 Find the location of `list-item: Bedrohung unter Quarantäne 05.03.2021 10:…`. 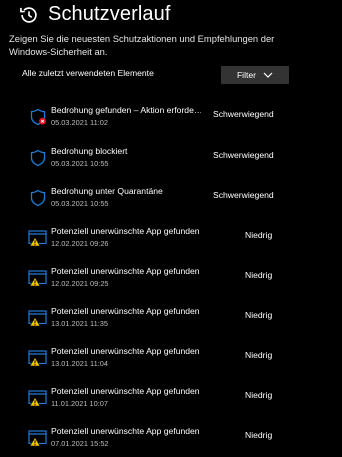

list-item: Bedrohung unter Quarantäne 05.03.2021 10:… is located at coordinates (171, 200).